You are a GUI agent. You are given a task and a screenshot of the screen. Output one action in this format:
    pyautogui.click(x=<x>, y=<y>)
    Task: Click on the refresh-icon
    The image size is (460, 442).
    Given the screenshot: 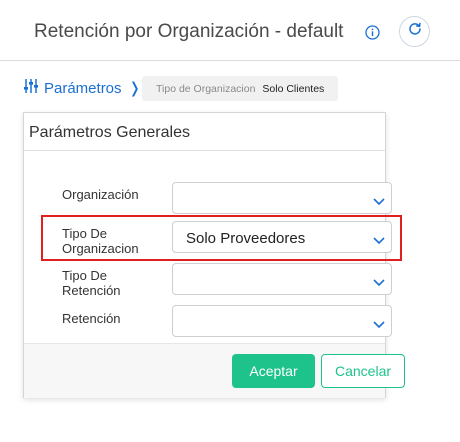 What is the action you would take?
    pyautogui.click(x=415, y=31)
    